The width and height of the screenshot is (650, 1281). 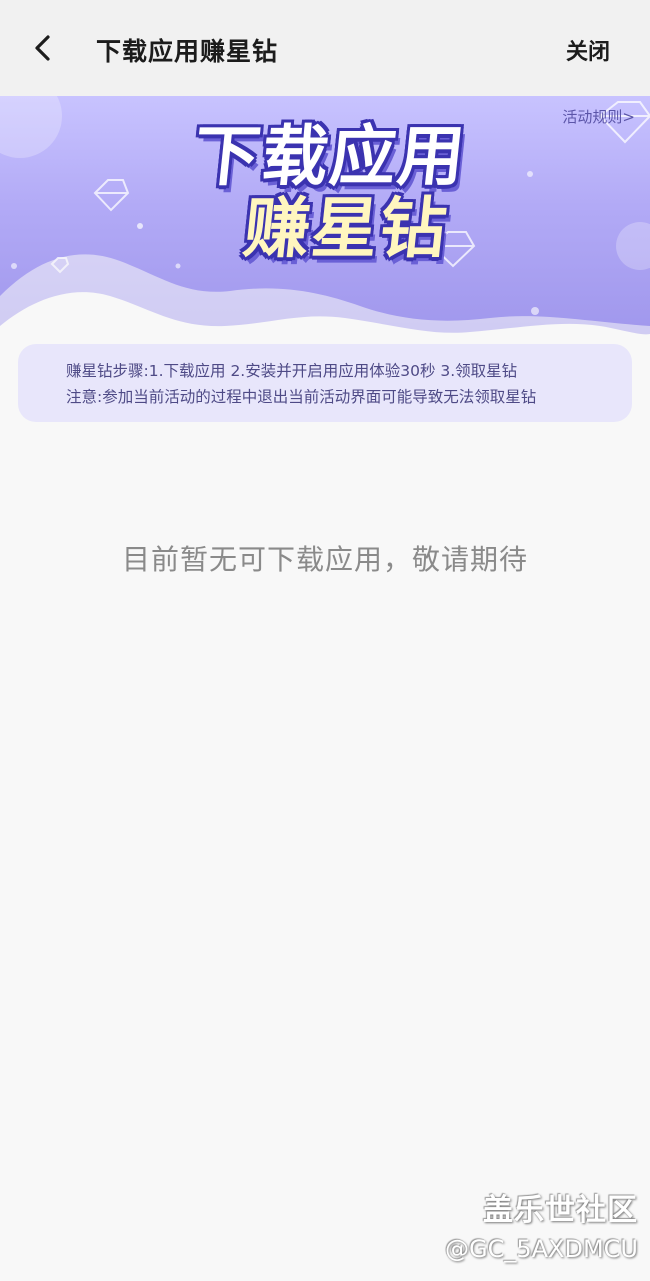 I want to click on notice-text: 注意:参加当前活动的过程中退出当前活动界面可能导致无法领取星钻, so click(x=301, y=397).